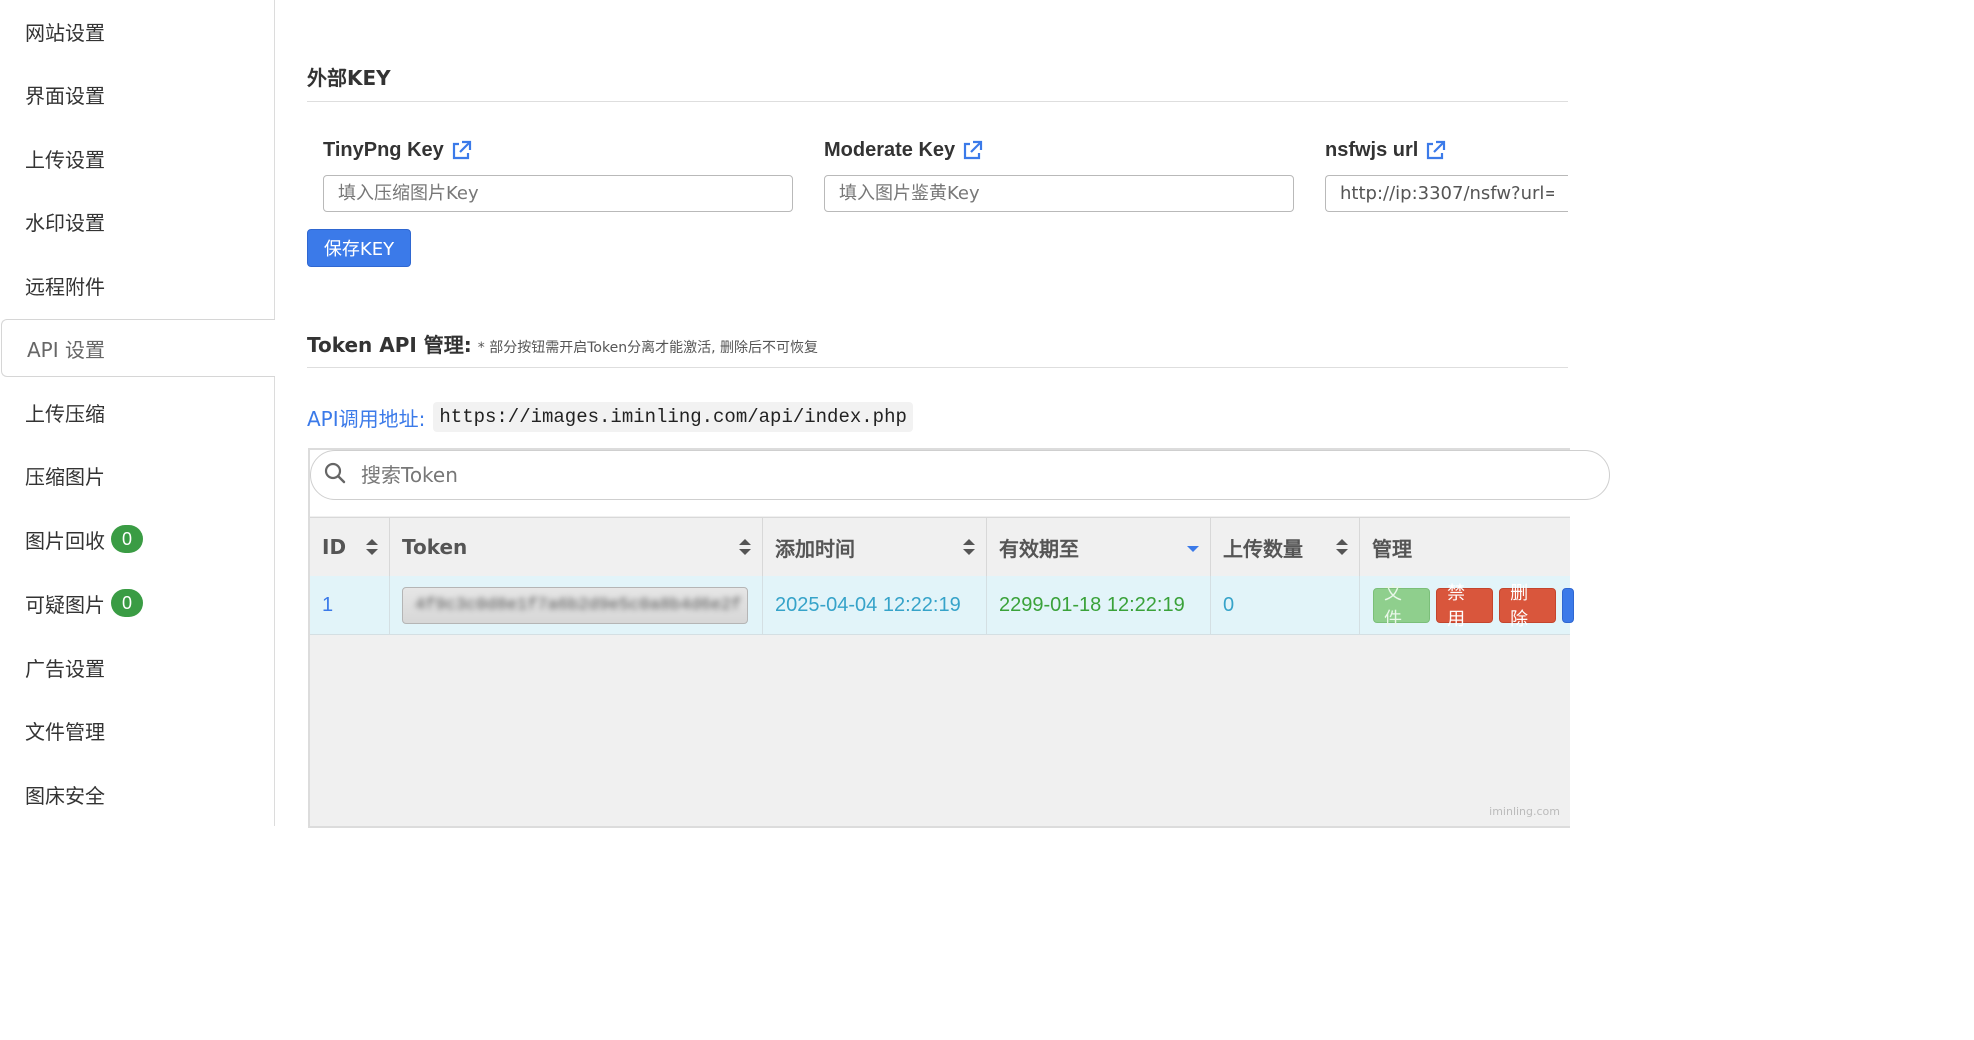  Describe the element at coordinates (138, 348) in the screenshot. I see `sidebar-item-api-settings: API 设置` at that location.